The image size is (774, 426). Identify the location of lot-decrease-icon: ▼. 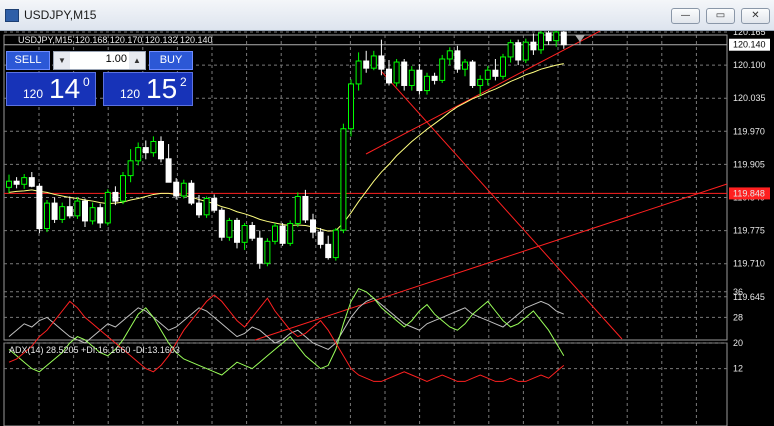
(62, 60).